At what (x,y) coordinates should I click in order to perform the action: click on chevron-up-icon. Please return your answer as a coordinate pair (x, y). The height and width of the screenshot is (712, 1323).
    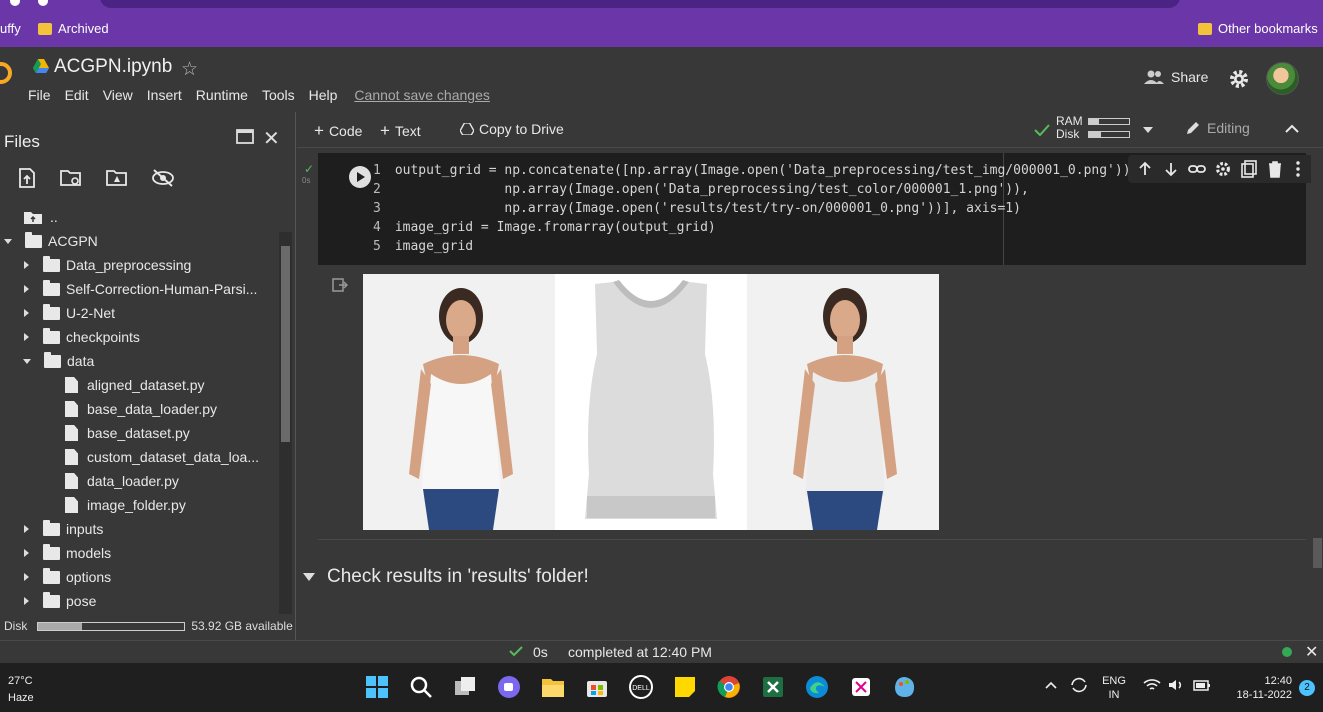
    Looking at the image, I should click on (1051, 685).